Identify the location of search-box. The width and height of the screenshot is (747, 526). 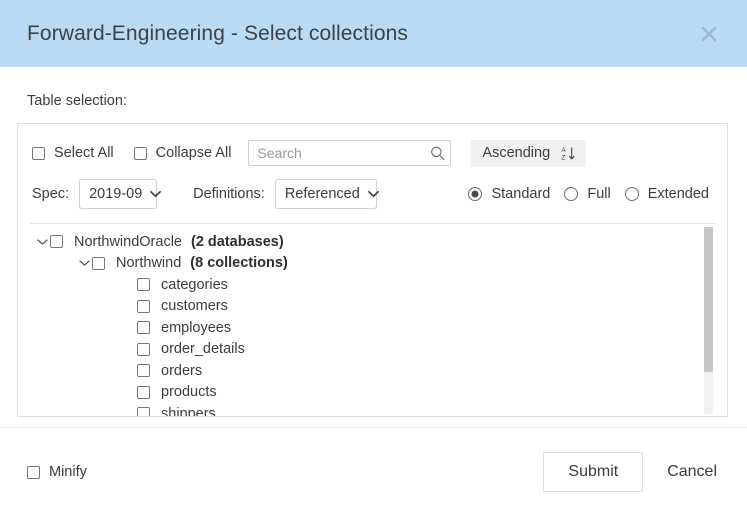
(350, 153).